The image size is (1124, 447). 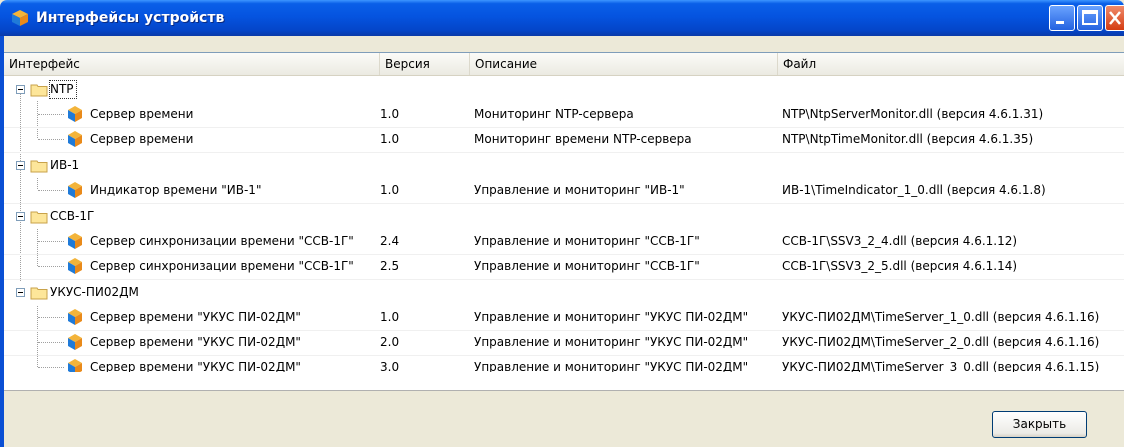 I want to click on tree-group-row: ССВ-1Г, so click(x=564, y=216).